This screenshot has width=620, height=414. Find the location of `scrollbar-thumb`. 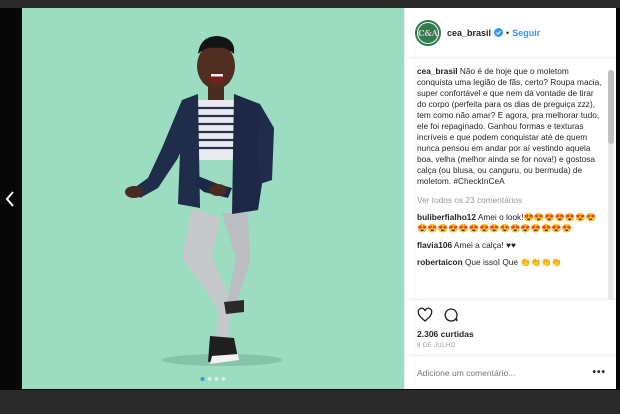

scrollbar-thumb is located at coordinates (611, 107).